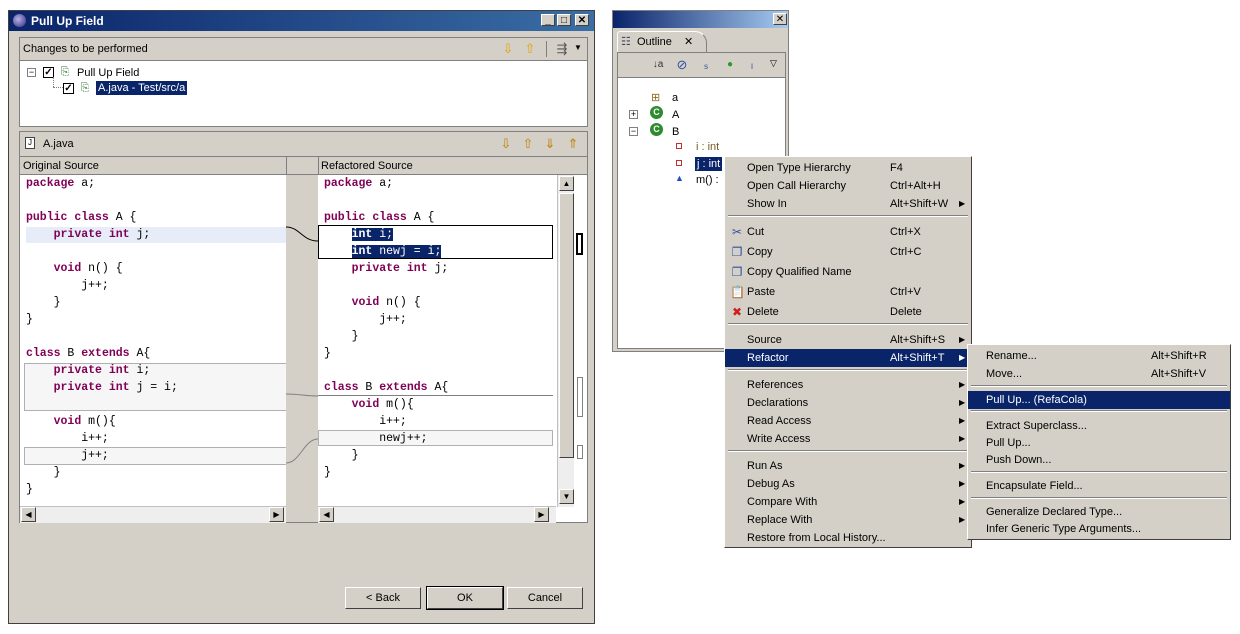 Image resolution: width=1240 pixels, height=634 pixels. What do you see at coordinates (545, 598) in the screenshot?
I see `cancel-button: Cancel` at bounding box center [545, 598].